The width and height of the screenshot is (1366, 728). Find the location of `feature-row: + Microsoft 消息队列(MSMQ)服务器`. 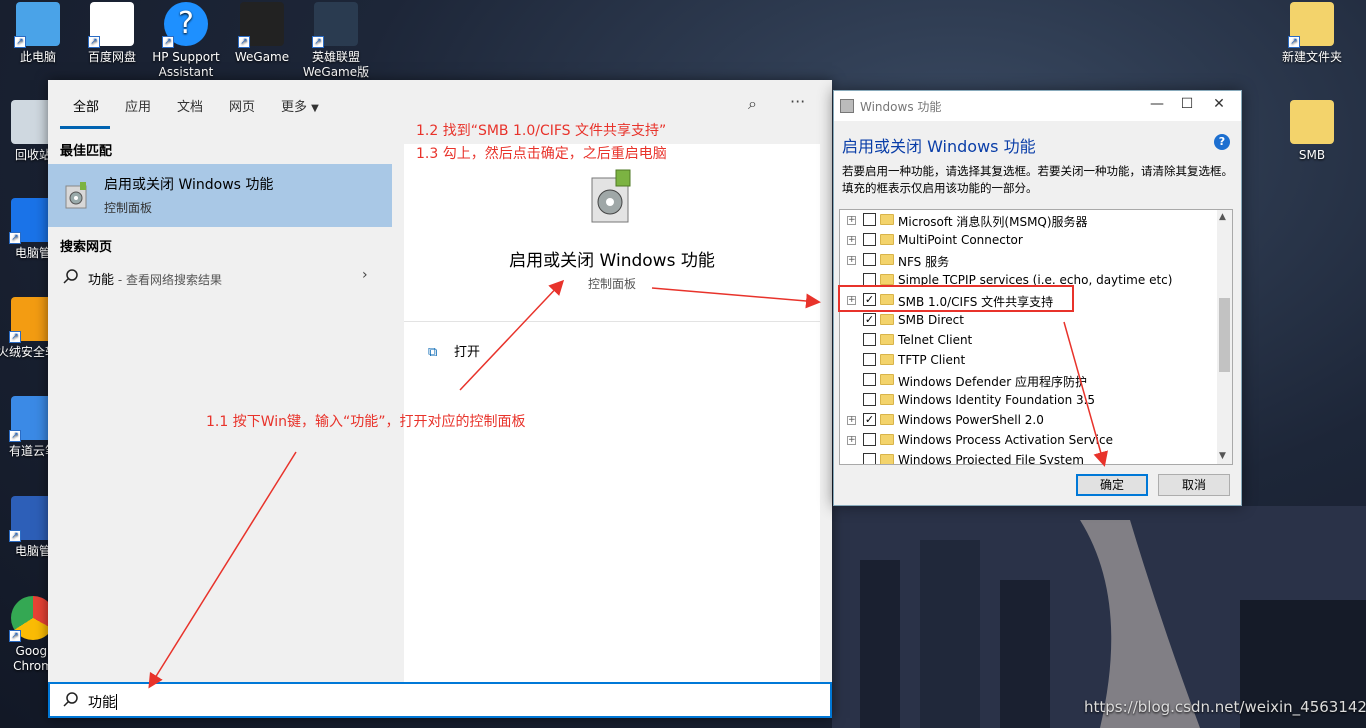

feature-row: + Microsoft 消息队列(MSMQ)服务器 is located at coordinates (1029, 221).